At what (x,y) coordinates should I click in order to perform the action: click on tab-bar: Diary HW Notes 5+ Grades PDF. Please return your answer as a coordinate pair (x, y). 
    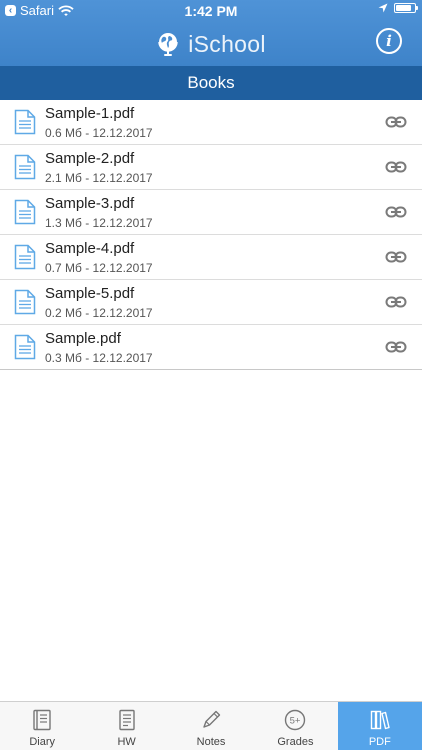
    Looking at the image, I should click on (211, 725).